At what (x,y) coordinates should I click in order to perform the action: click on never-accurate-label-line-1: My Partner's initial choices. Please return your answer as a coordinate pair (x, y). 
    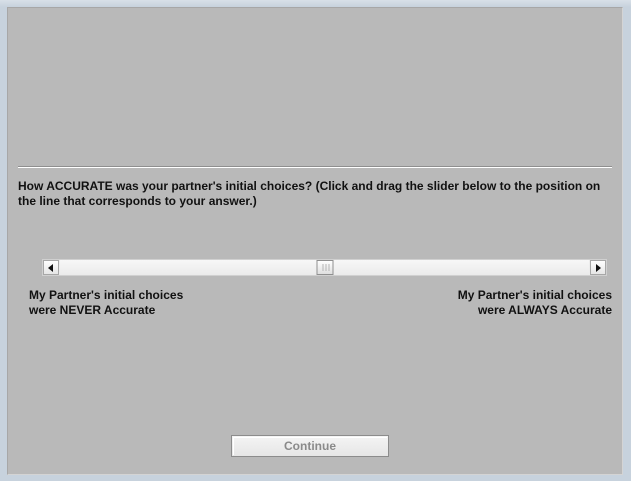
    Looking at the image, I should click on (106, 295).